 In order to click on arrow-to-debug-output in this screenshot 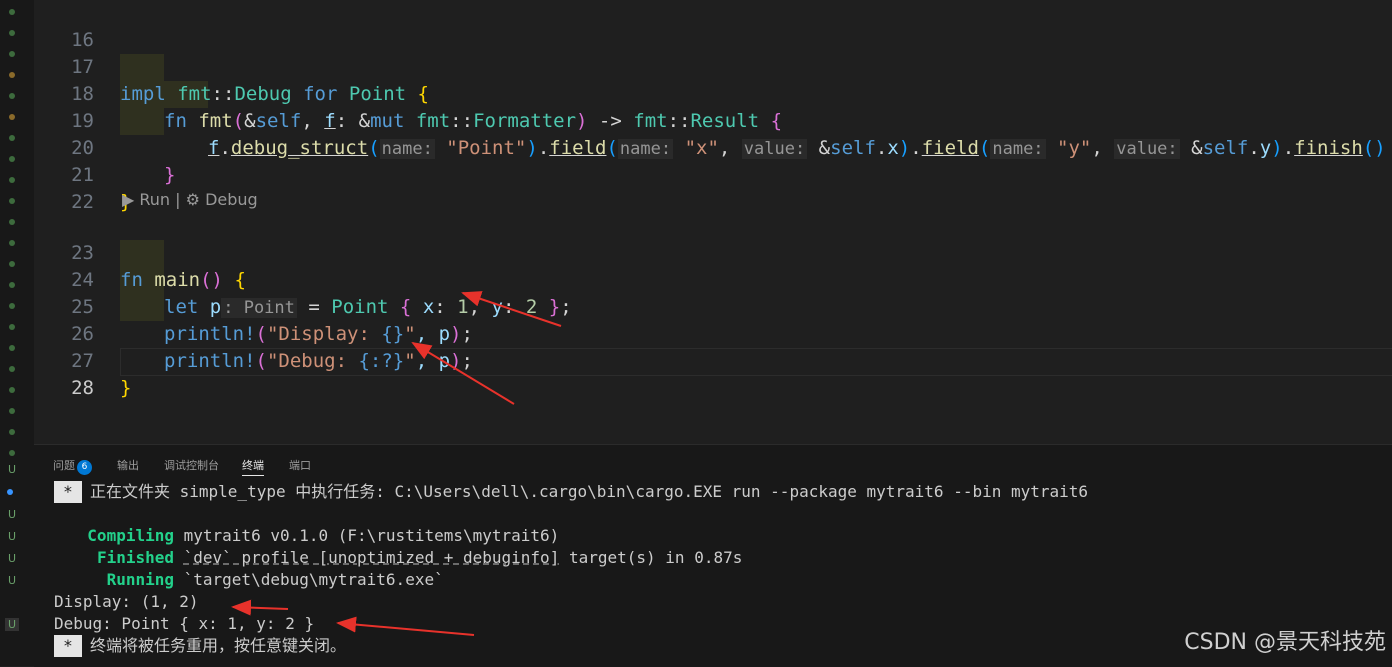, I will do `click(405, 626)`.